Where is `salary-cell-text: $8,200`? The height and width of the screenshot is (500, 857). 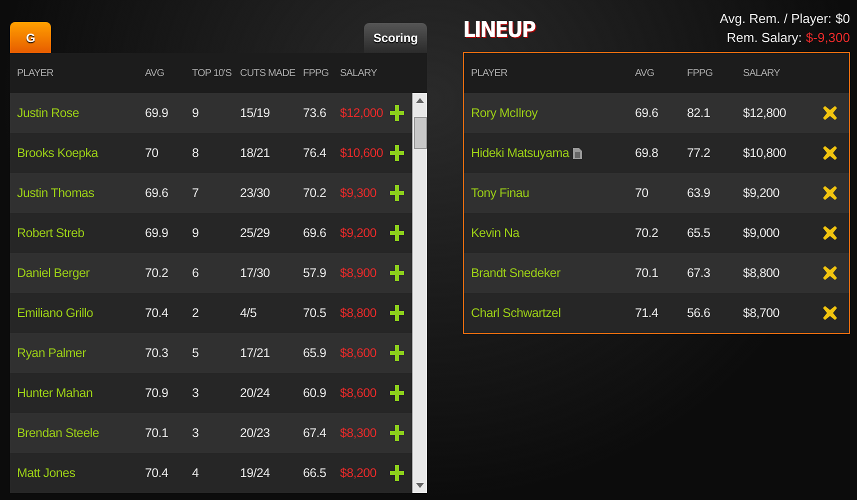
salary-cell-text: $8,200 is located at coordinates (359, 473).